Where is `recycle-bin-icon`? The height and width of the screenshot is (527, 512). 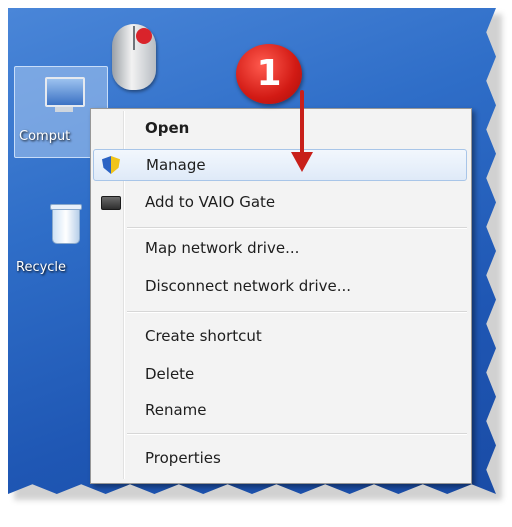
recycle-bin-icon is located at coordinates (66, 224).